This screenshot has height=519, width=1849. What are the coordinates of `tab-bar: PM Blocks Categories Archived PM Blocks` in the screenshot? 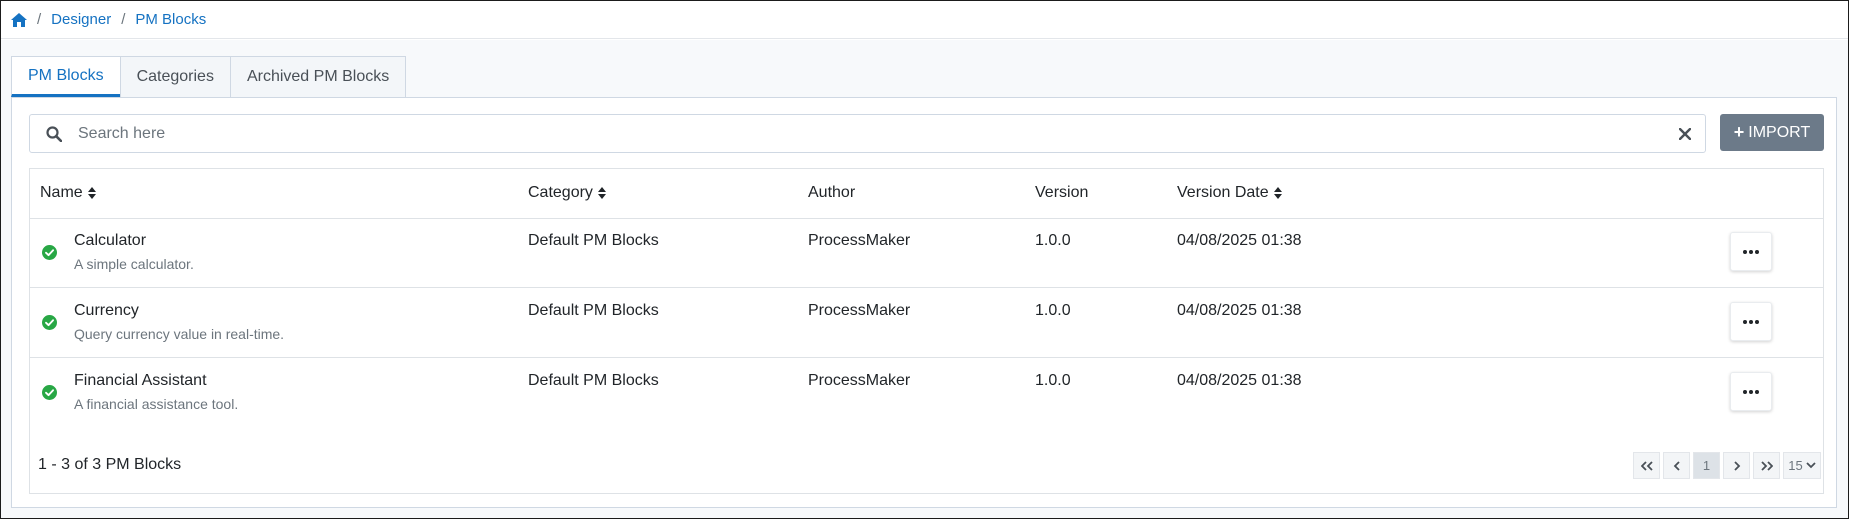 It's located at (209, 76).